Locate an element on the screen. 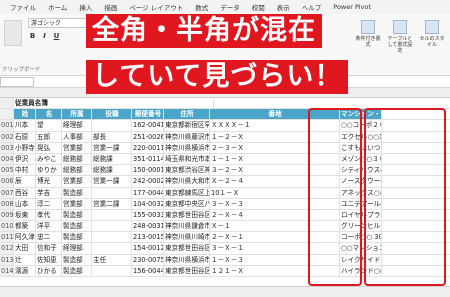  table-cell: 神奈川県横浜市鶴見区上の宮 is located at coordinates (187, 259).